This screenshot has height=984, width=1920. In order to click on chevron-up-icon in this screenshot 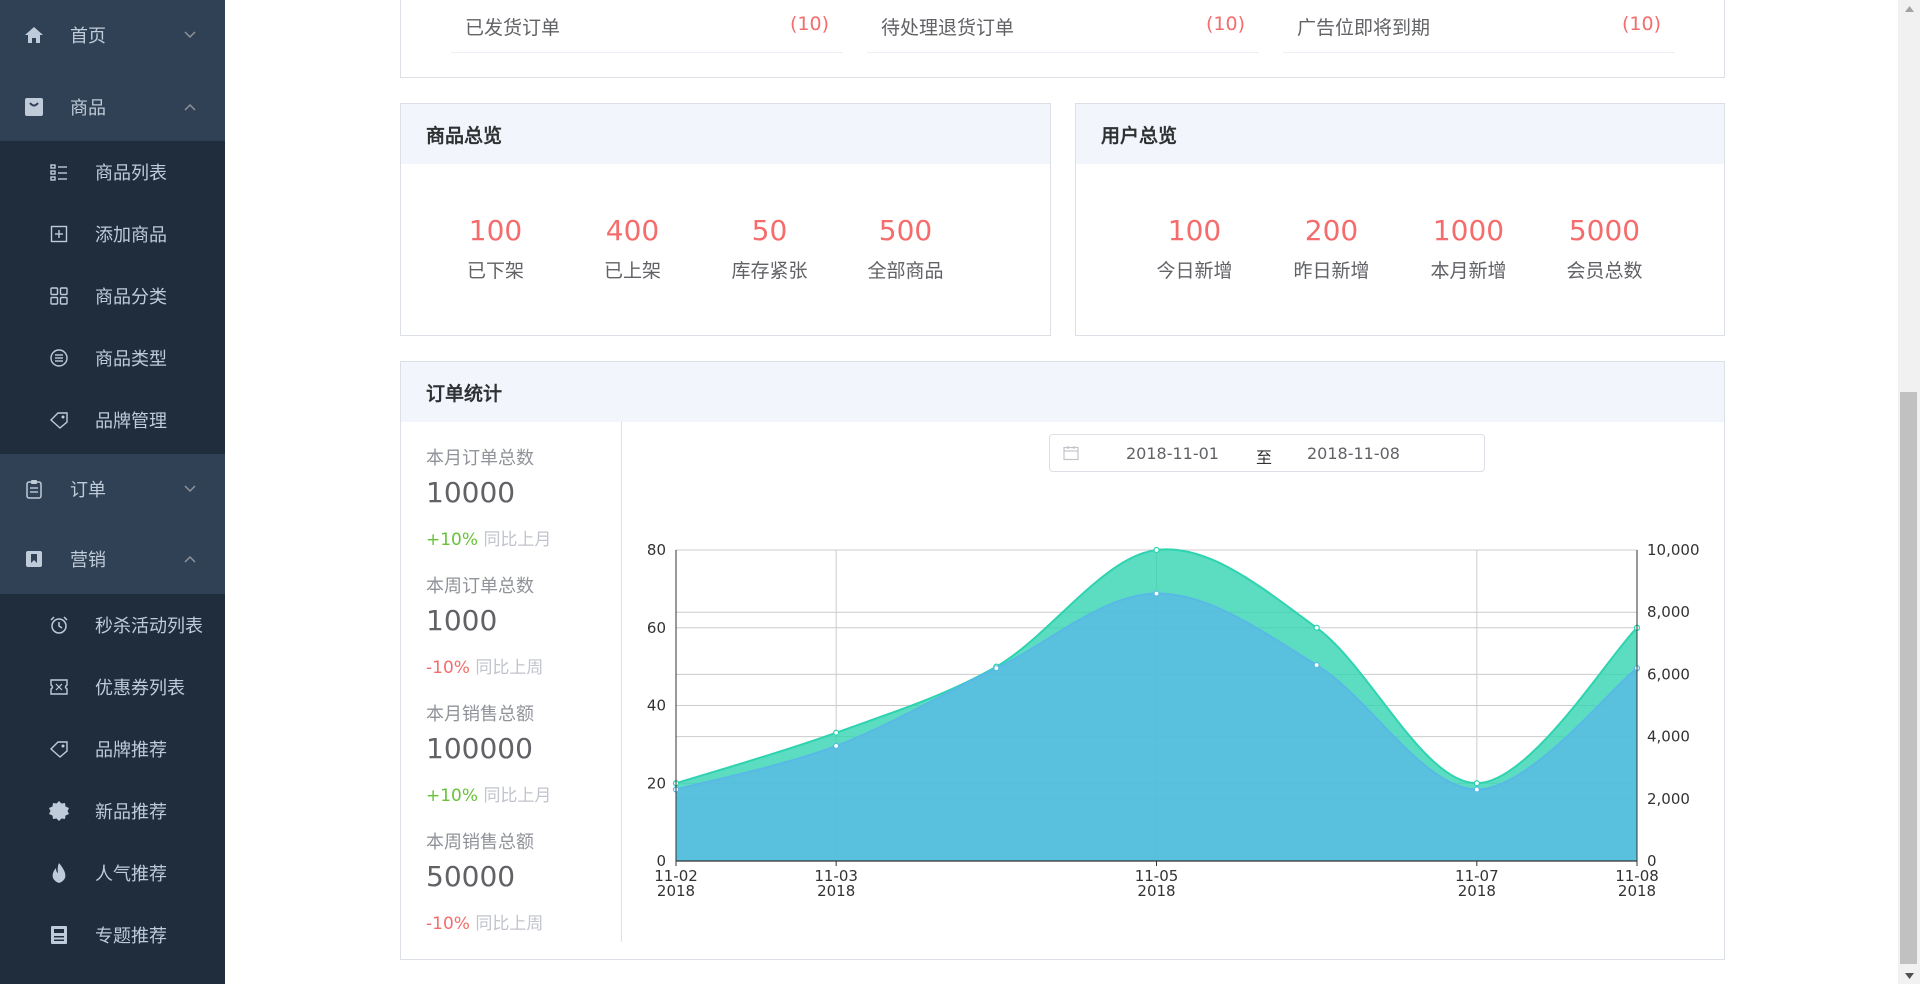, I will do `click(190, 107)`.